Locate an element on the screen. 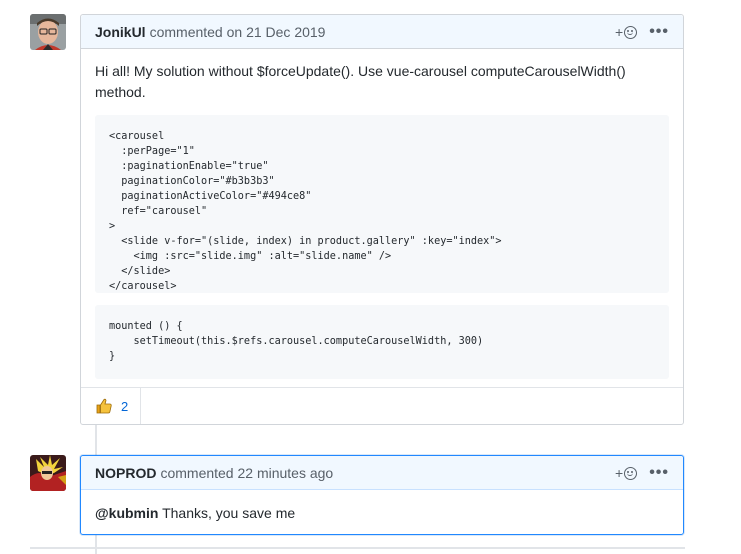  timeline-divider is located at coordinates (357, 548).